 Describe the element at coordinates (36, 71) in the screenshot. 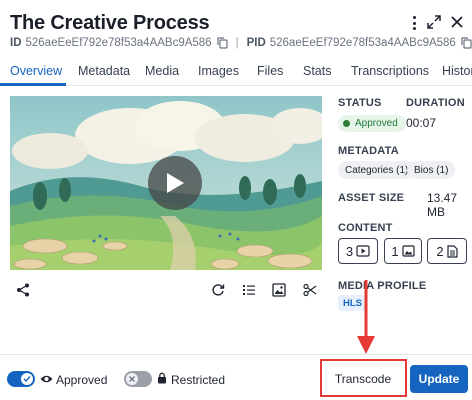

I see `tab-overview: Overview` at that location.